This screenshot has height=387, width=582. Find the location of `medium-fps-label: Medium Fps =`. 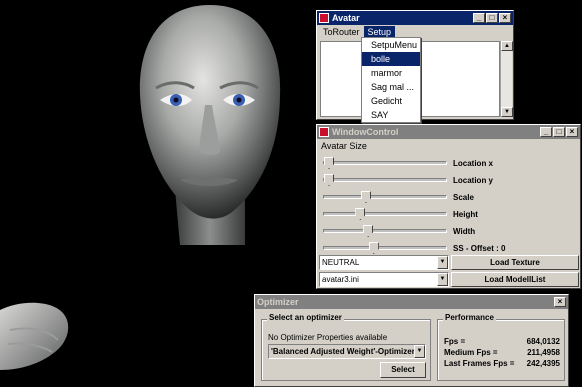

medium-fps-label: Medium Fps = is located at coordinates (471, 352).